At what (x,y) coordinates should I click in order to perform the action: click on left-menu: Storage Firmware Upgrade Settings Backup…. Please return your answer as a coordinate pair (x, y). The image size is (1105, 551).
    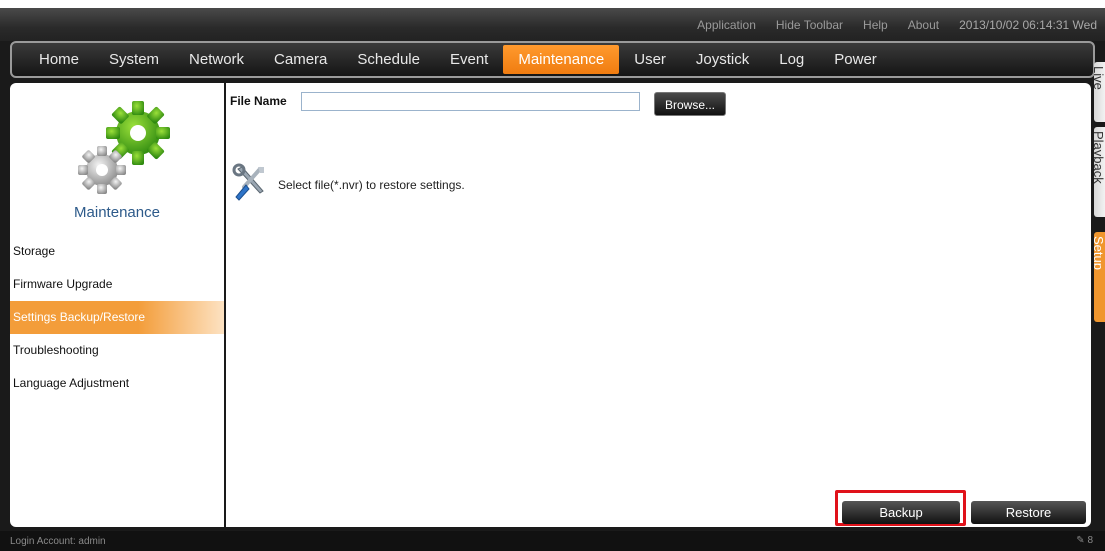
    Looking at the image, I should click on (117, 317).